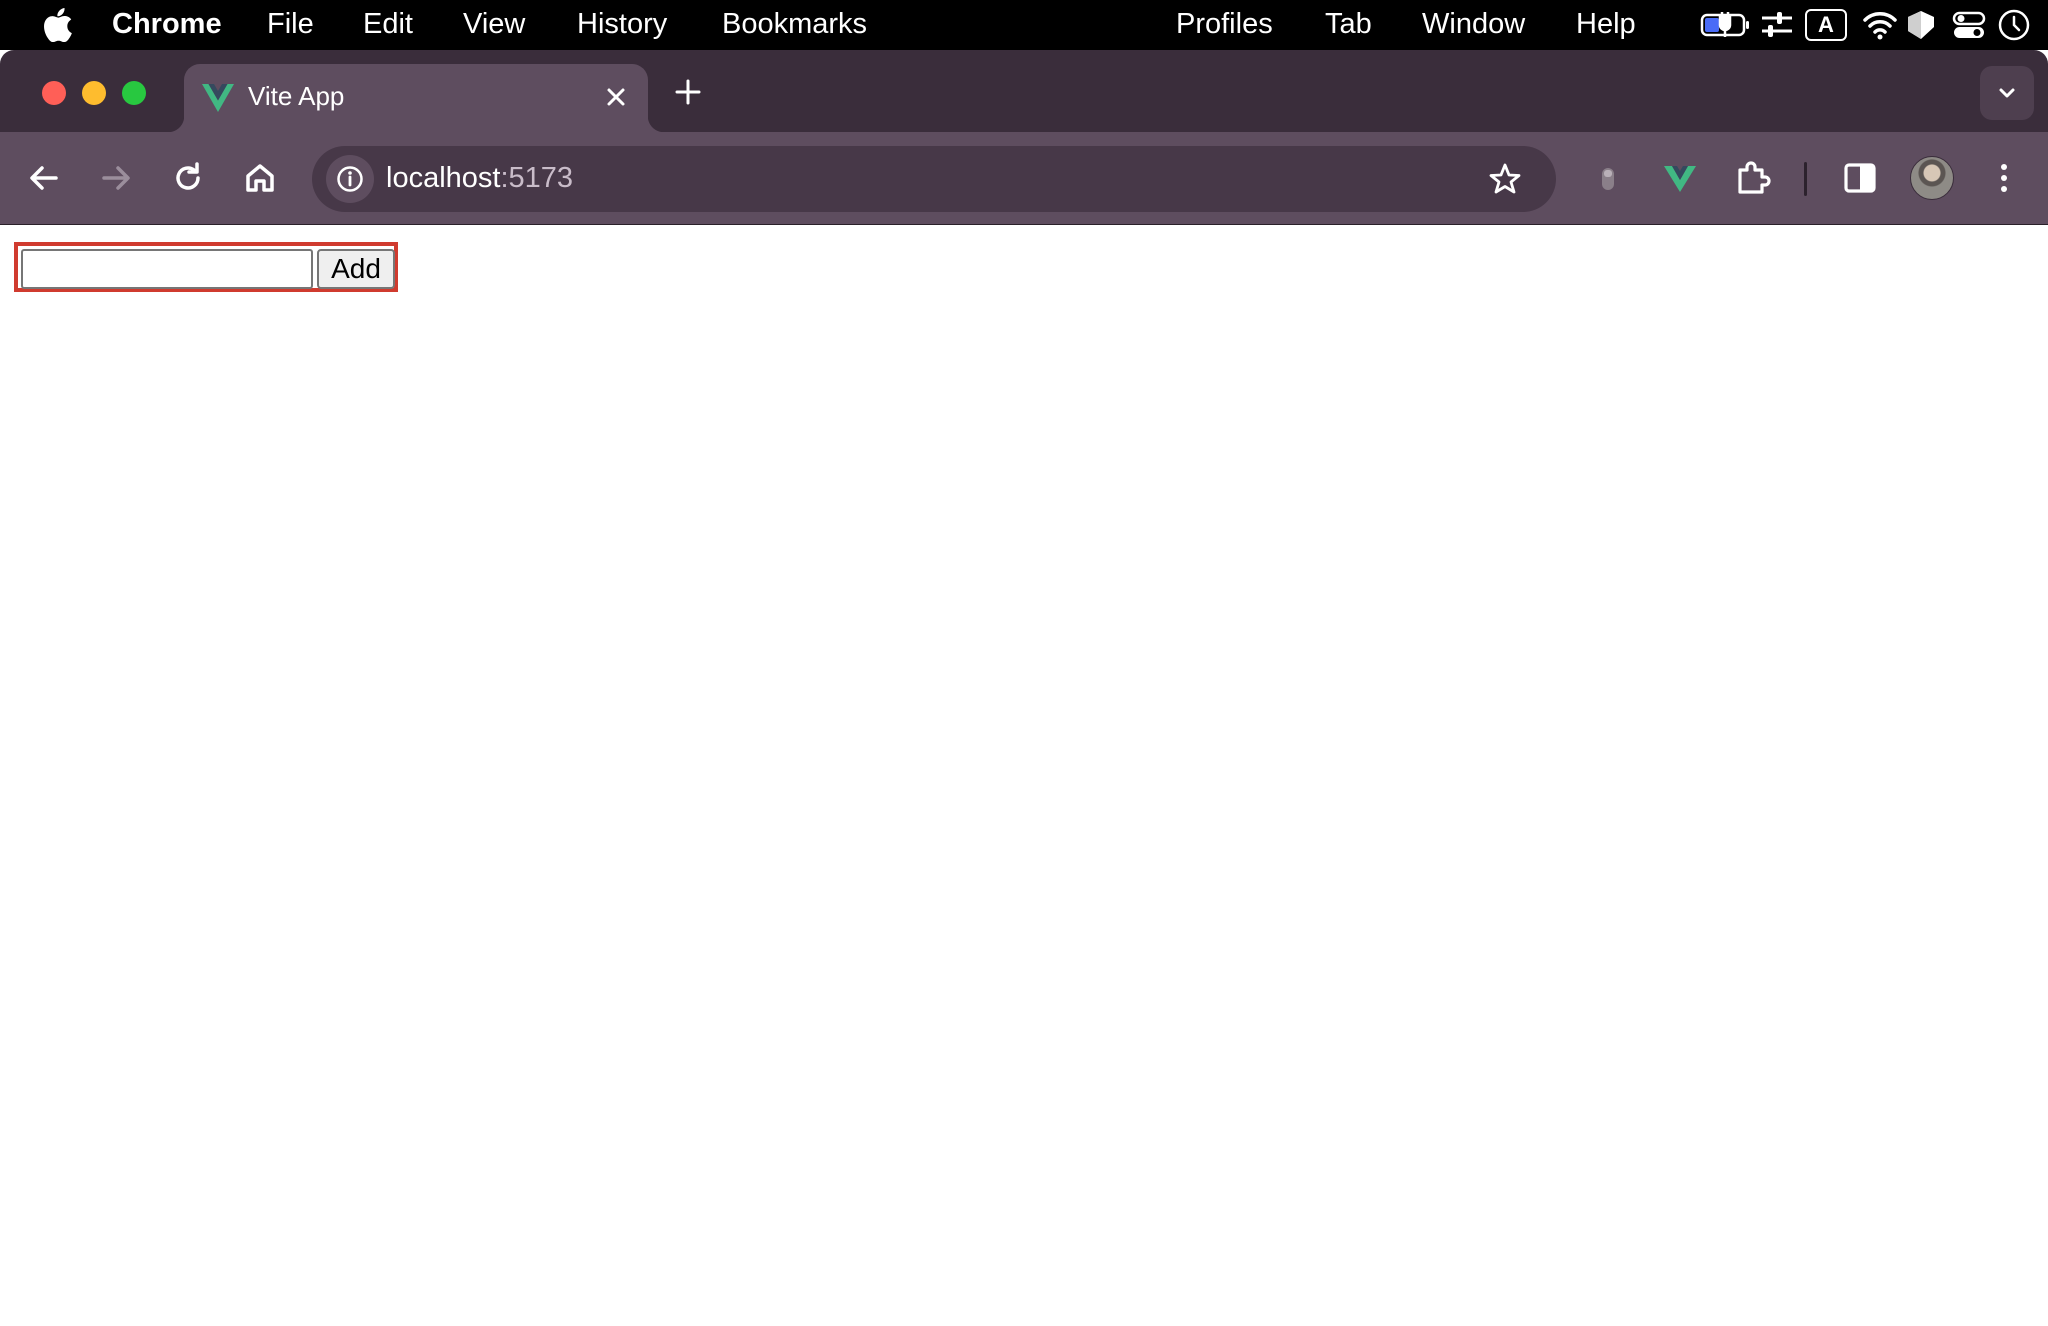  I want to click on wifi-icon, so click(1880, 25).